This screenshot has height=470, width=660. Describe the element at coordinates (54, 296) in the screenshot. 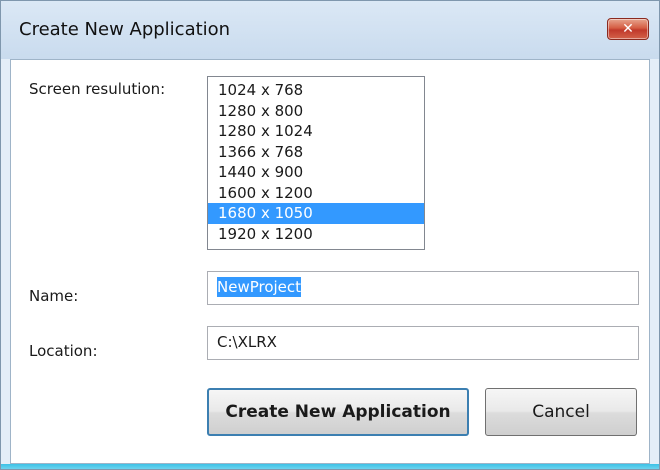

I see `name-label: Name:` at that location.